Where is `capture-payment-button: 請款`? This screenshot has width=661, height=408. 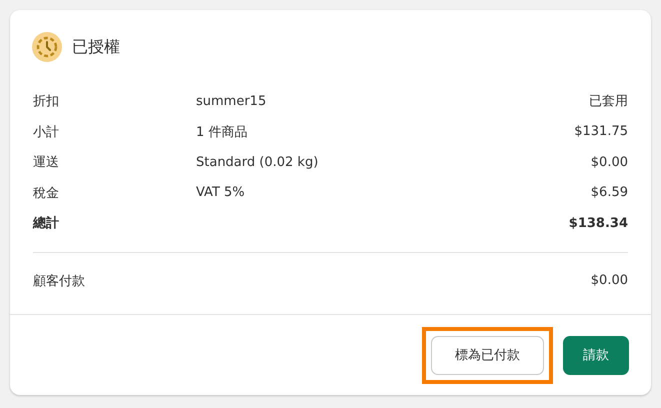 capture-payment-button: 請款 is located at coordinates (596, 355).